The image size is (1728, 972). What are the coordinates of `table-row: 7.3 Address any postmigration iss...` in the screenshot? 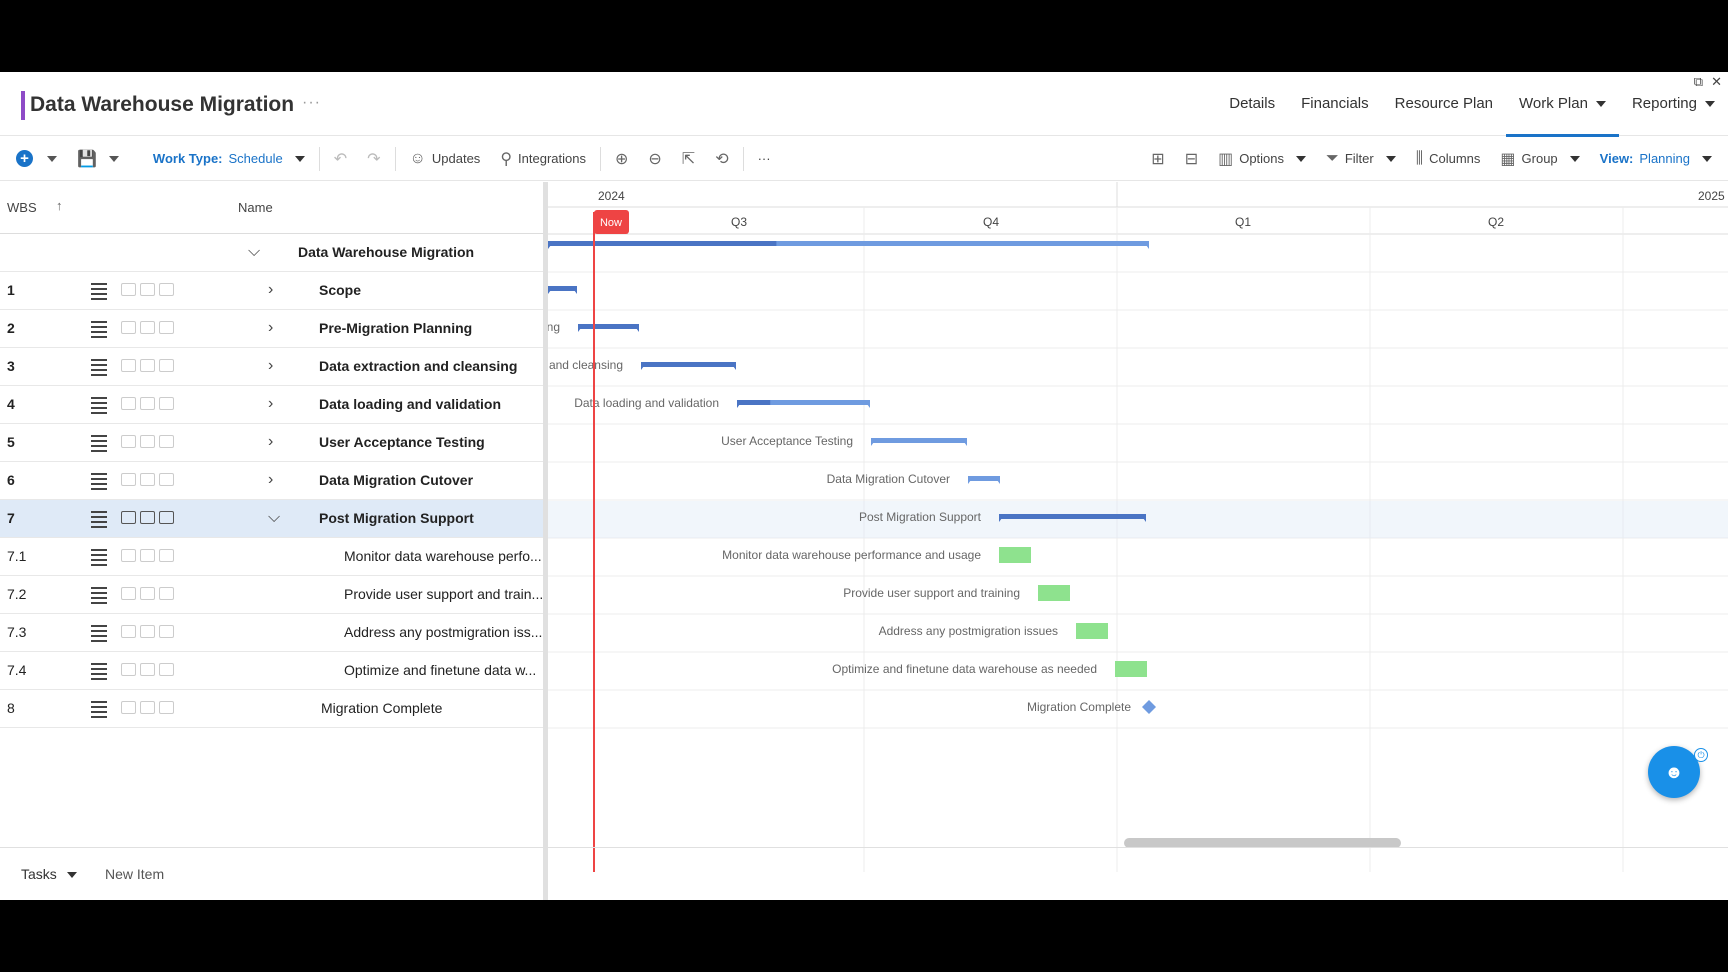 It's located at (271, 633).